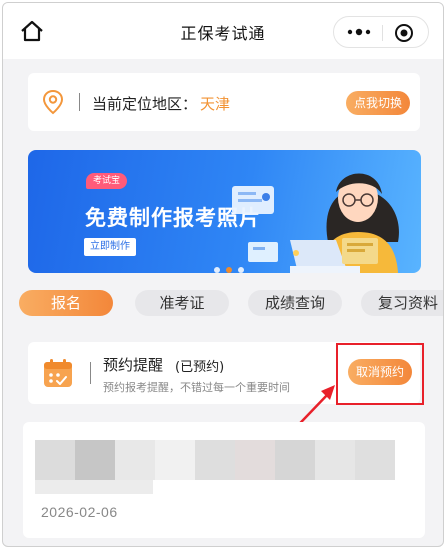 This screenshot has width=446, height=549. What do you see at coordinates (215, 104) in the screenshot?
I see `location-city: 天津` at bounding box center [215, 104].